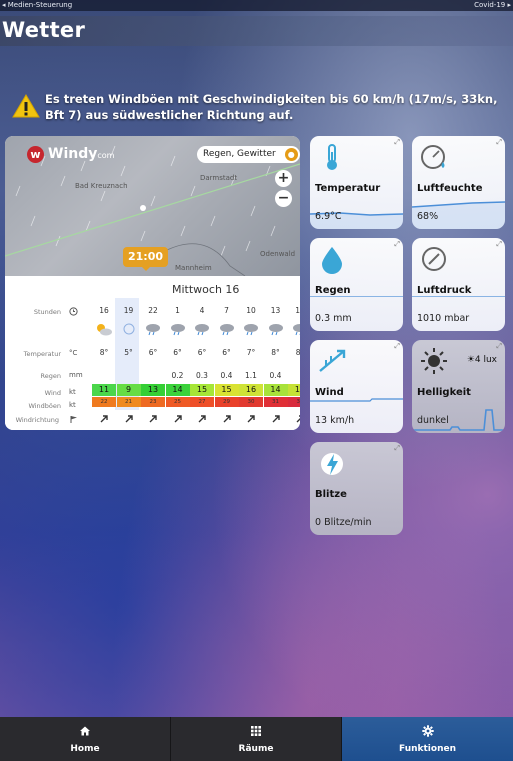  I want to click on thermometer-icon, so click(332, 157).